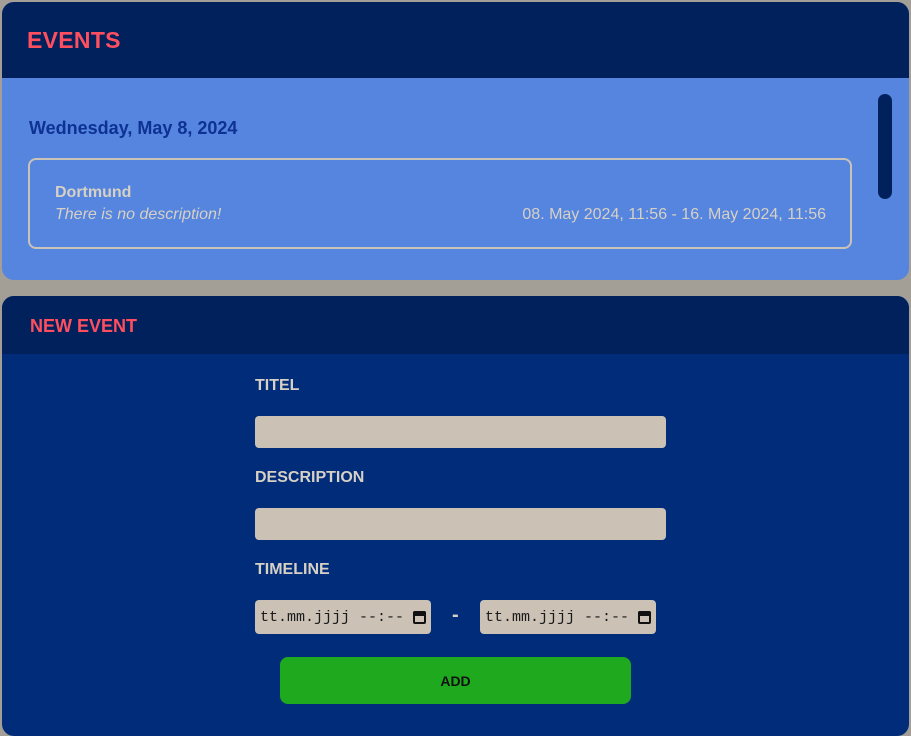 The width and height of the screenshot is (911, 736). What do you see at coordinates (885, 146) in the screenshot?
I see `events-scrollbar` at bounding box center [885, 146].